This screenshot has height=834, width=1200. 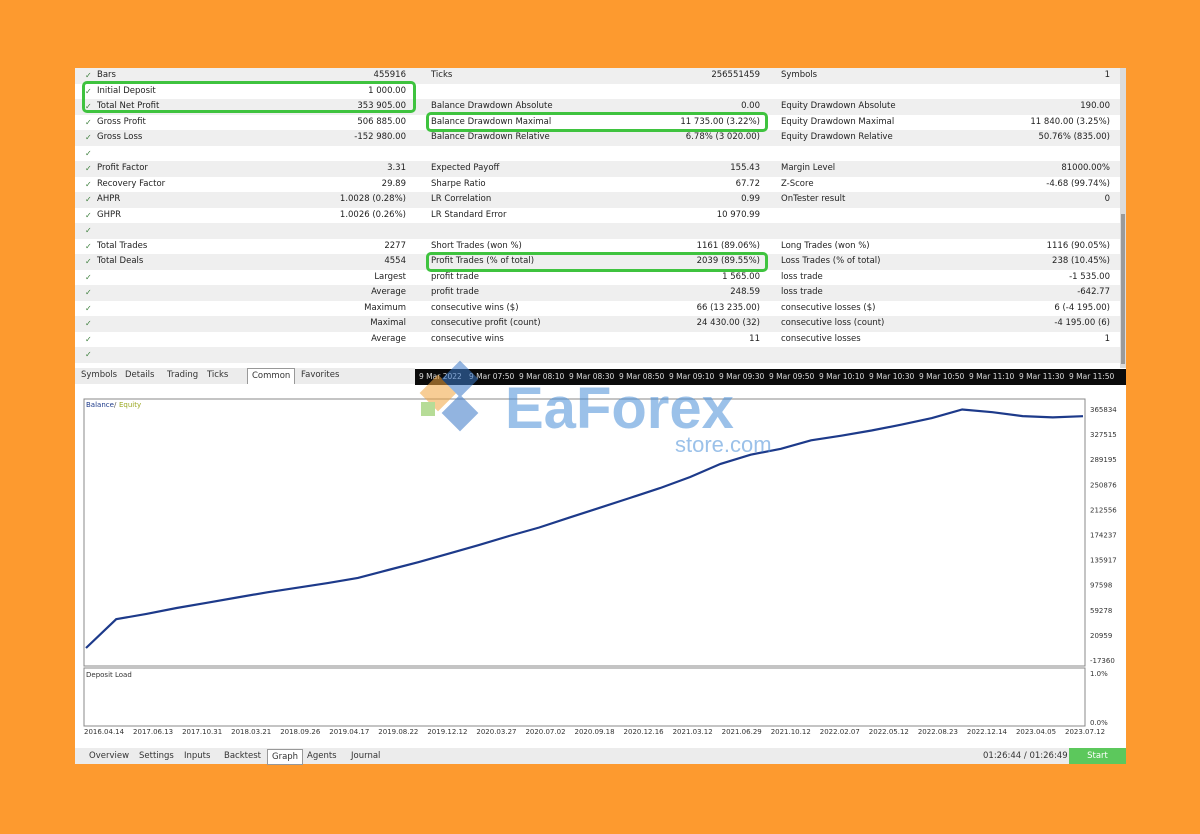 What do you see at coordinates (465, 168) in the screenshot?
I see `metric-label: Expected Payoff` at bounding box center [465, 168].